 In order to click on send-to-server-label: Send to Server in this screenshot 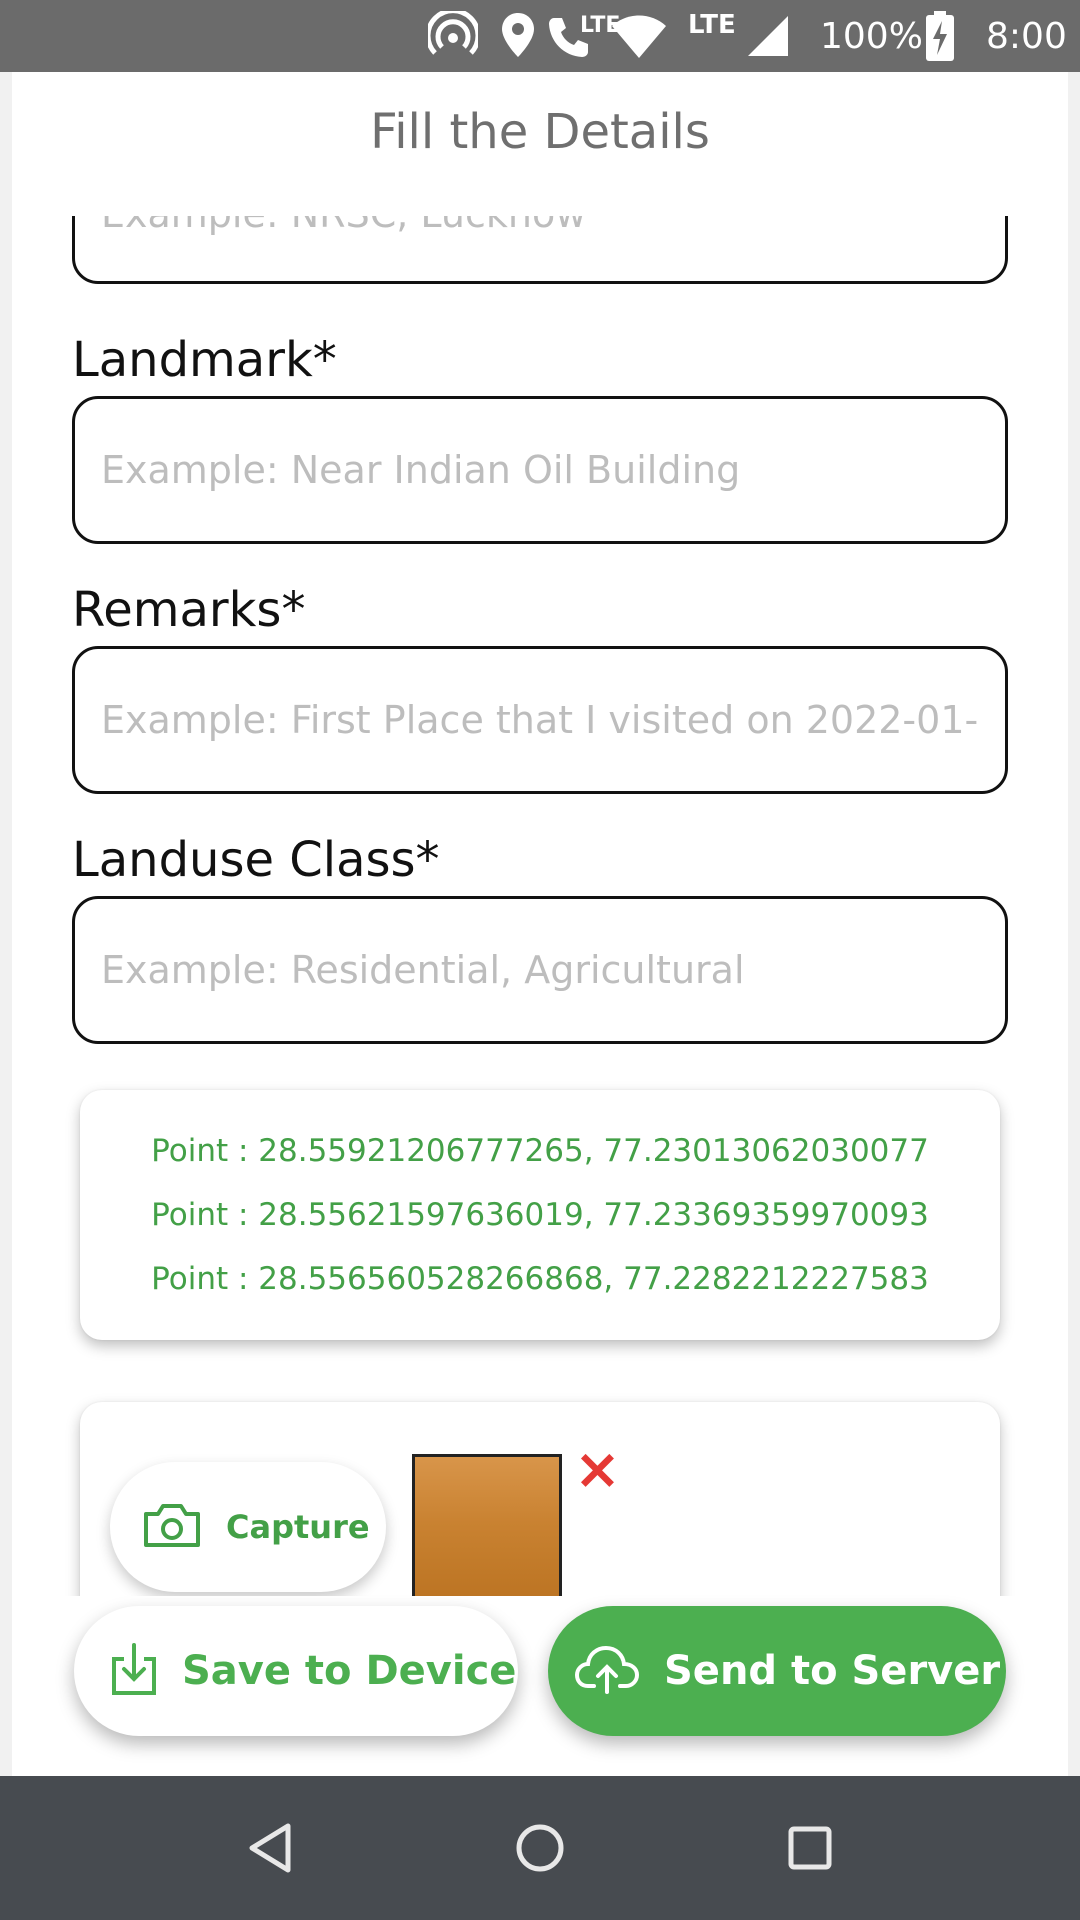, I will do `click(832, 1671)`.